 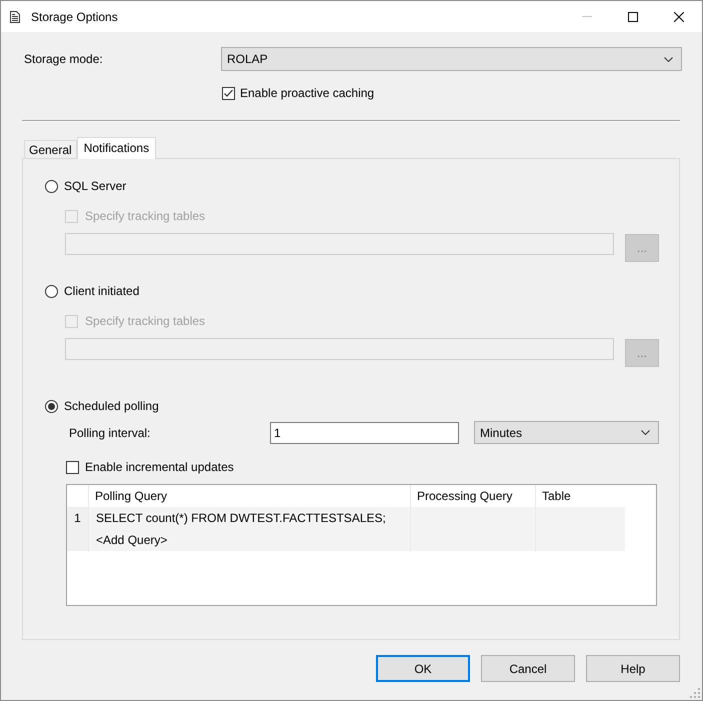 What do you see at coordinates (159, 467) in the screenshot?
I see `checkbox-label: Enable incremental updates` at bounding box center [159, 467].